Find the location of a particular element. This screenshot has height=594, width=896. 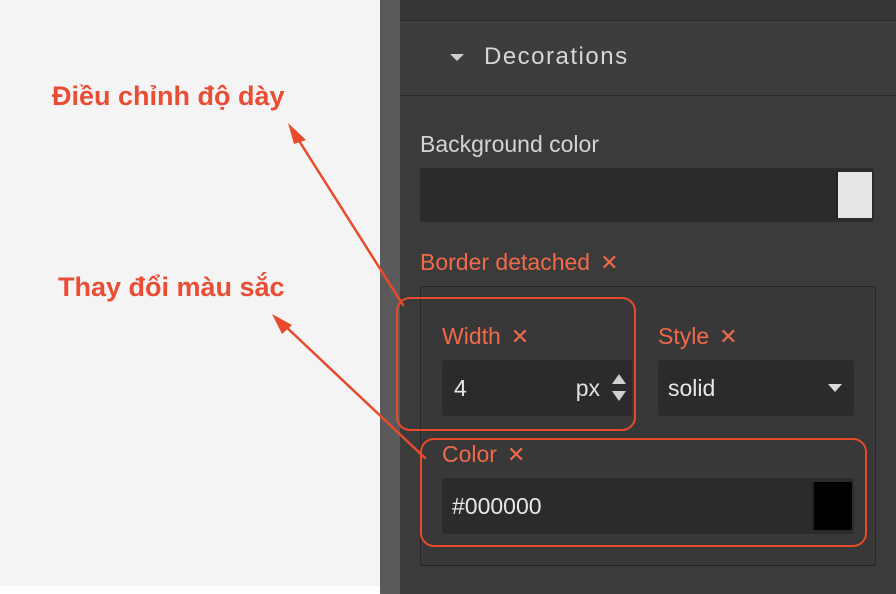

style-value: solid is located at coordinates (692, 388).